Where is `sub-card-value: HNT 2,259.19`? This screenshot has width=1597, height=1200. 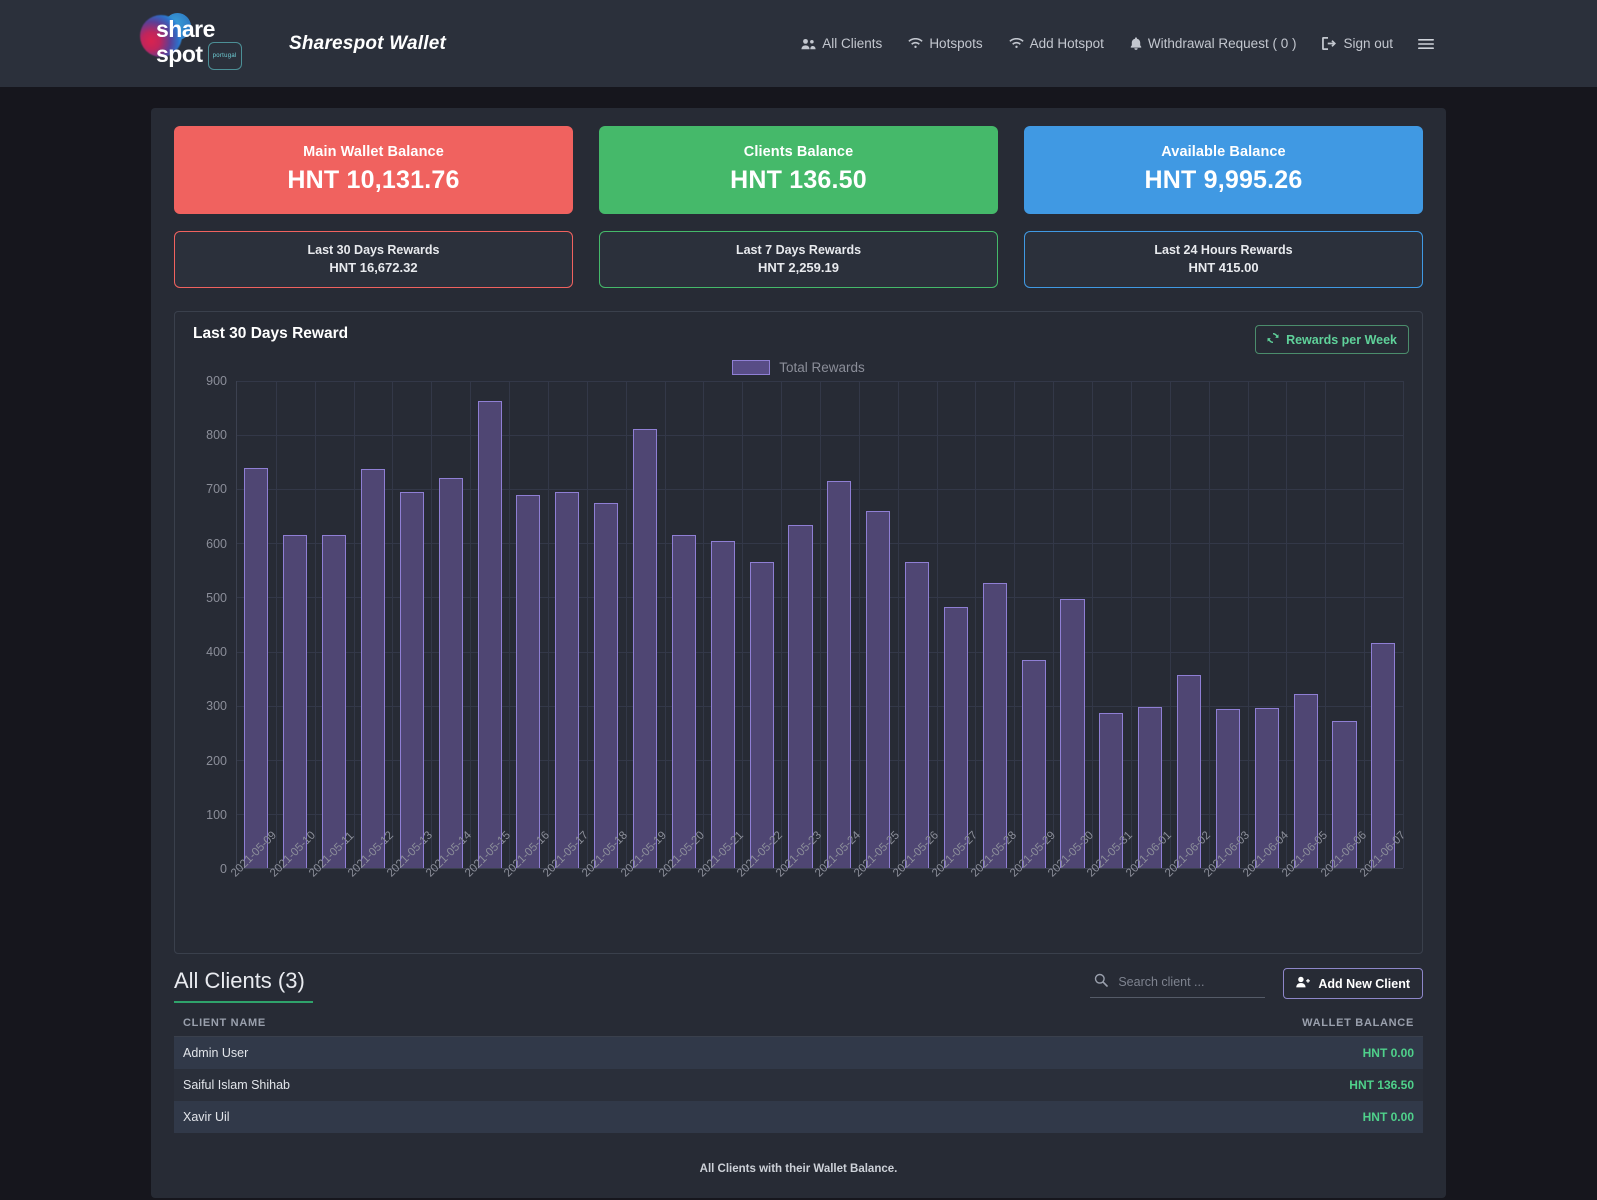 sub-card-value: HNT 2,259.19 is located at coordinates (798, 267).